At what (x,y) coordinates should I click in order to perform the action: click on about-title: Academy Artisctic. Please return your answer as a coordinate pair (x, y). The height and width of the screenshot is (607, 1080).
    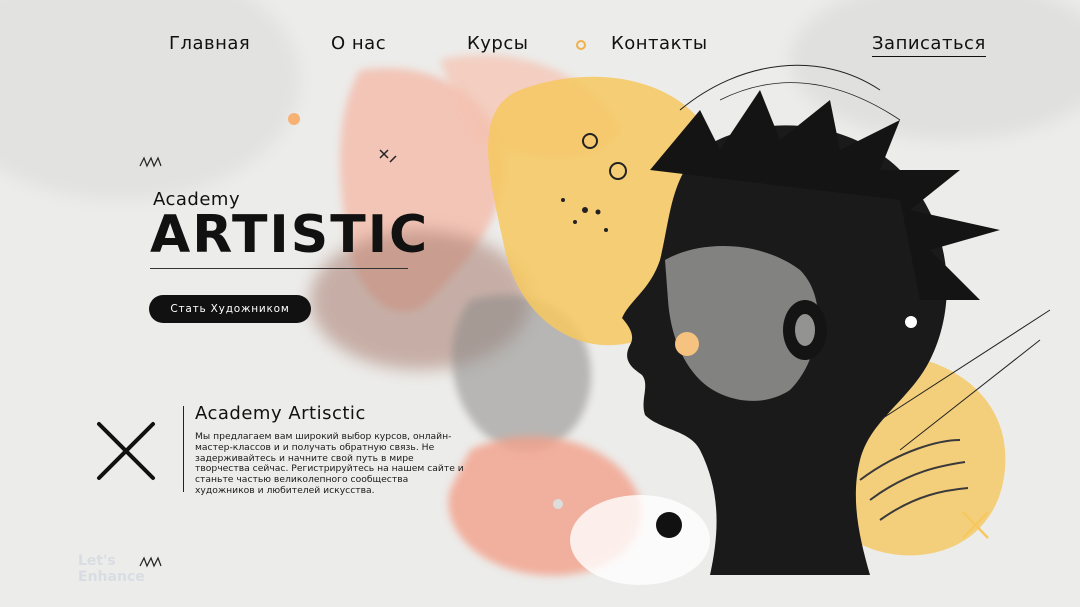
    Looking at the image, I should click on (280, 413).